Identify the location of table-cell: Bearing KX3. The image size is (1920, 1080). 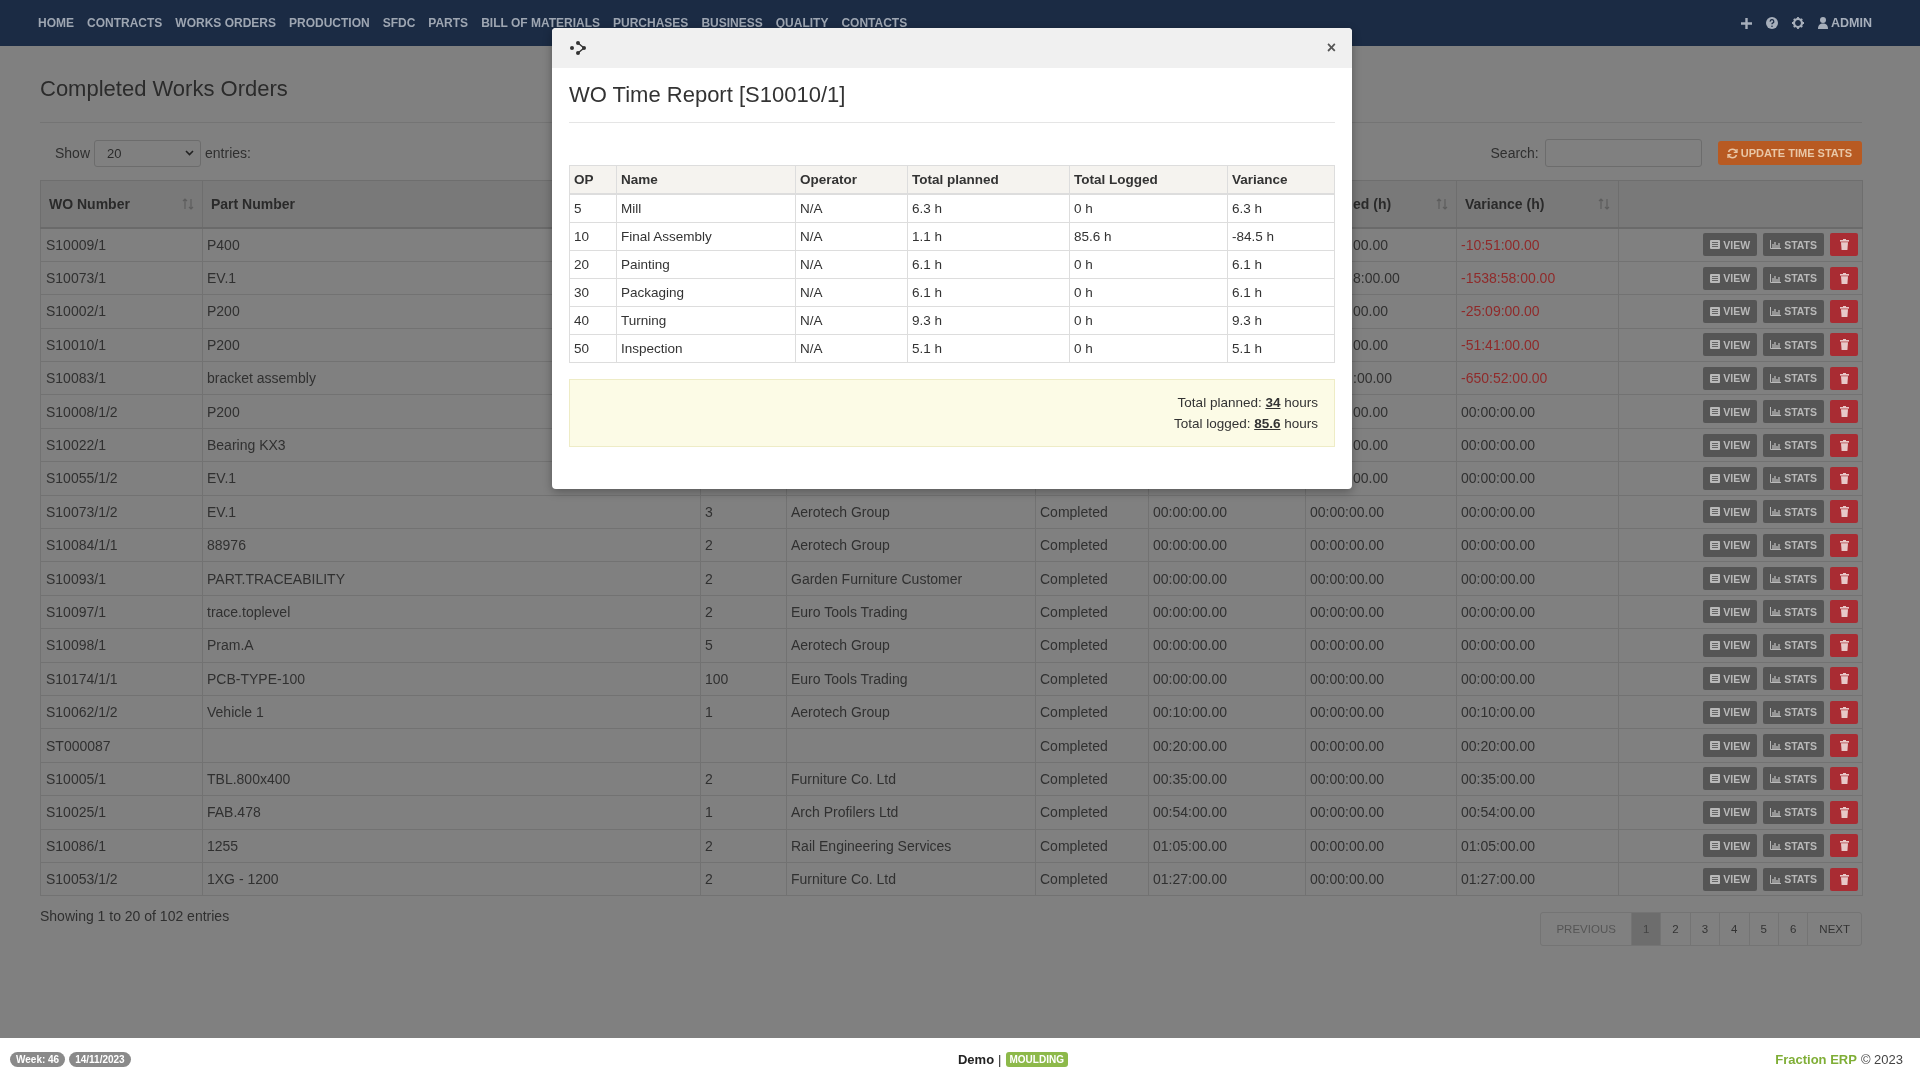
(246, 445).